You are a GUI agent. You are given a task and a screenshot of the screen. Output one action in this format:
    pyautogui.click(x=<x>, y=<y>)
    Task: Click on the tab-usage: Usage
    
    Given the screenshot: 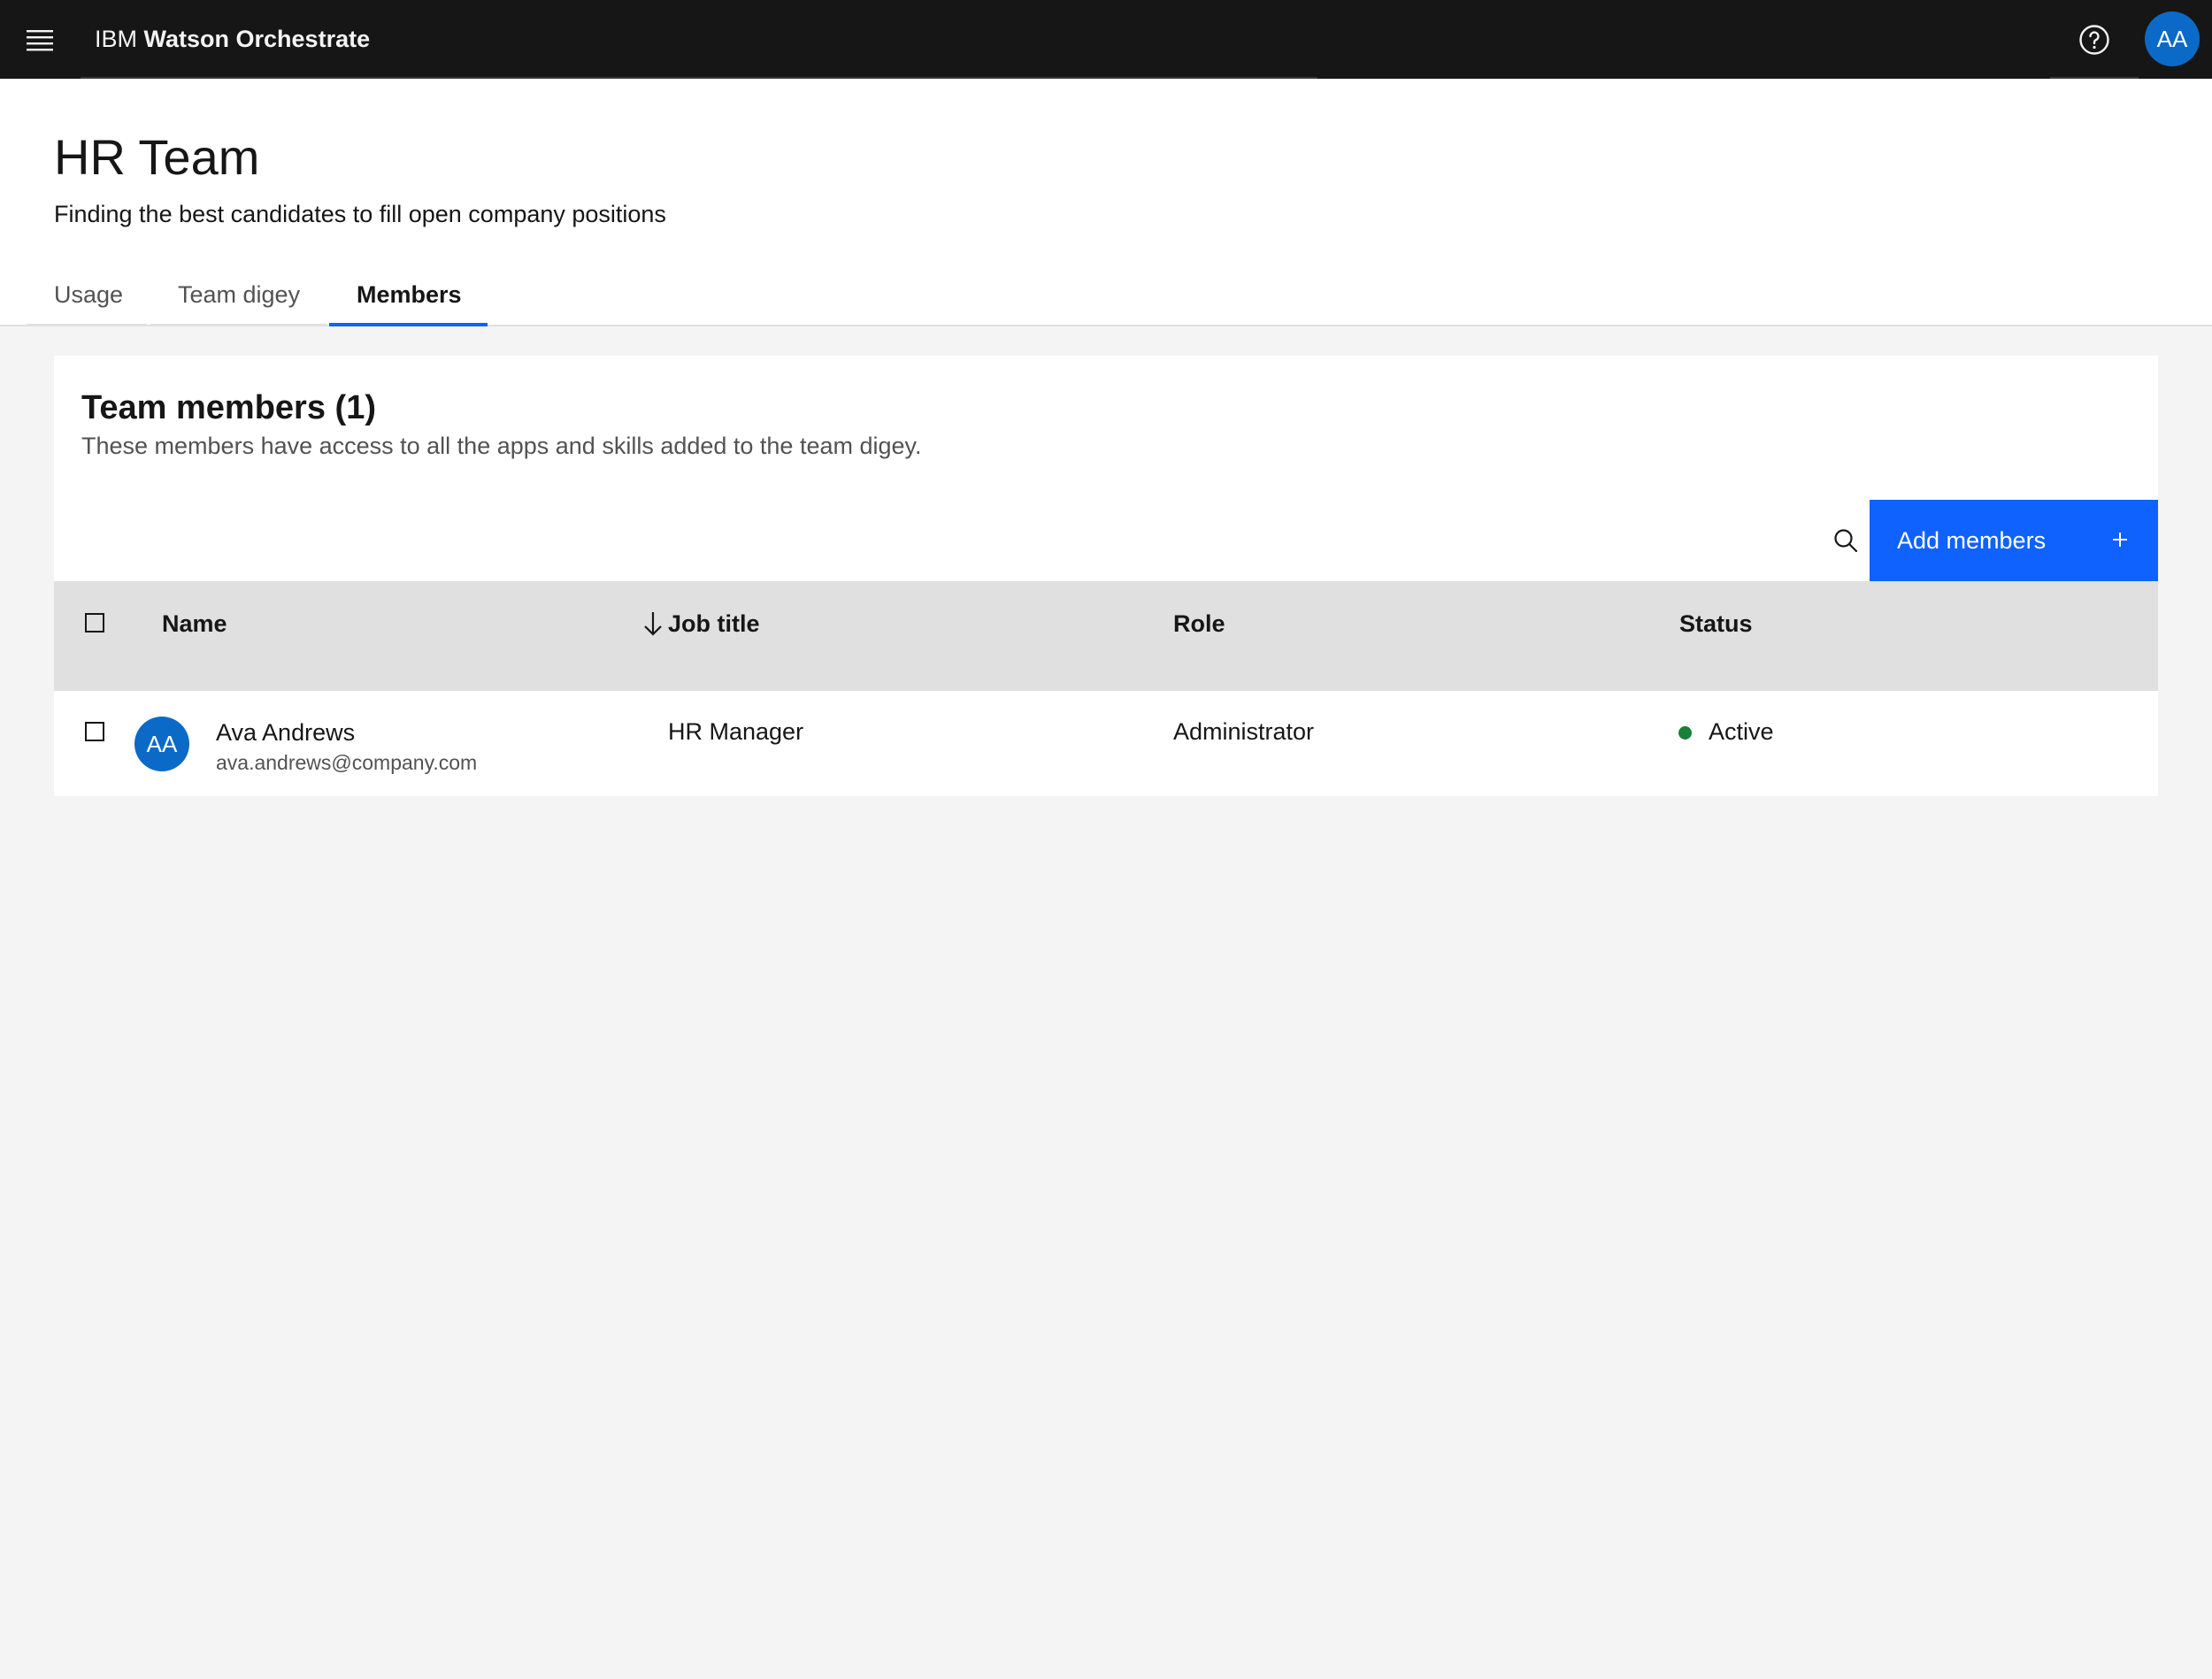 What is the action you would take?
    pyautogui.click(x=87, y=295)
    